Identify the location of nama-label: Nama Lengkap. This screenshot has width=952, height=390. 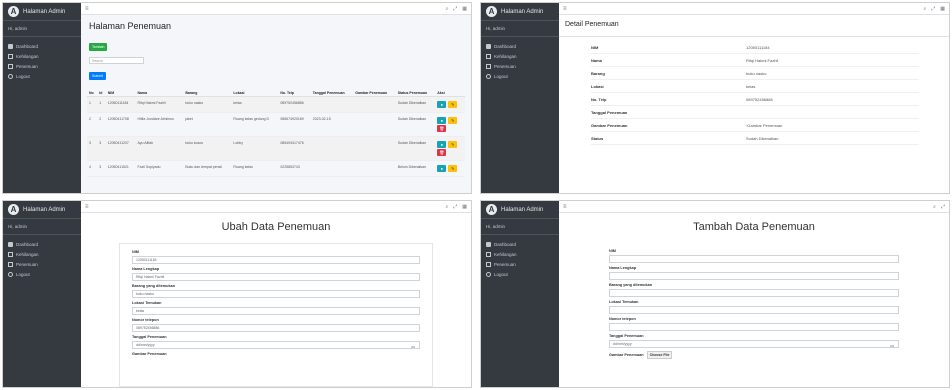
(146, 269).